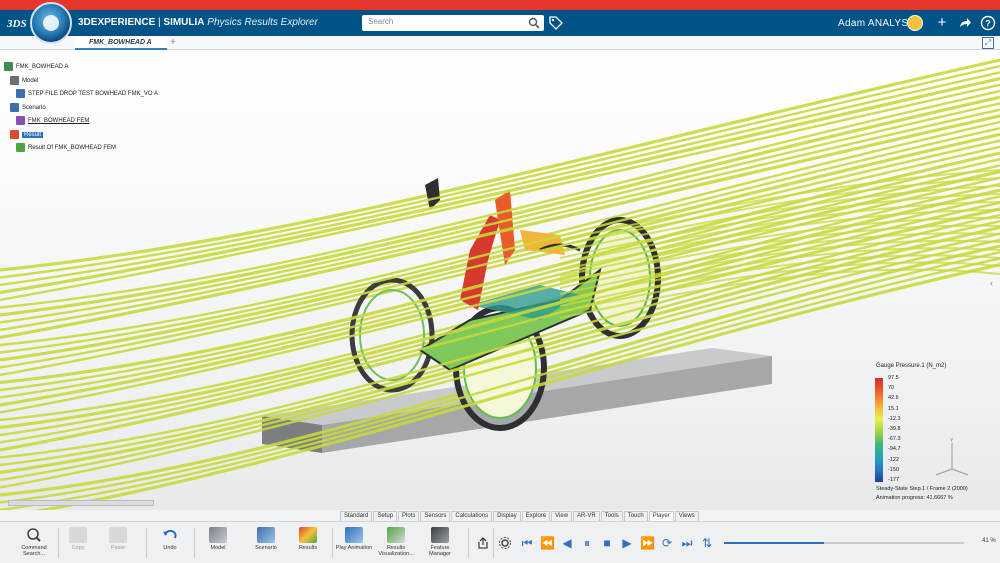 This screenshot has width=1000, height=563. Describe the element at coordinates (266, 548) in the screenshot. I see `scenario-label: Scenario` at that location.